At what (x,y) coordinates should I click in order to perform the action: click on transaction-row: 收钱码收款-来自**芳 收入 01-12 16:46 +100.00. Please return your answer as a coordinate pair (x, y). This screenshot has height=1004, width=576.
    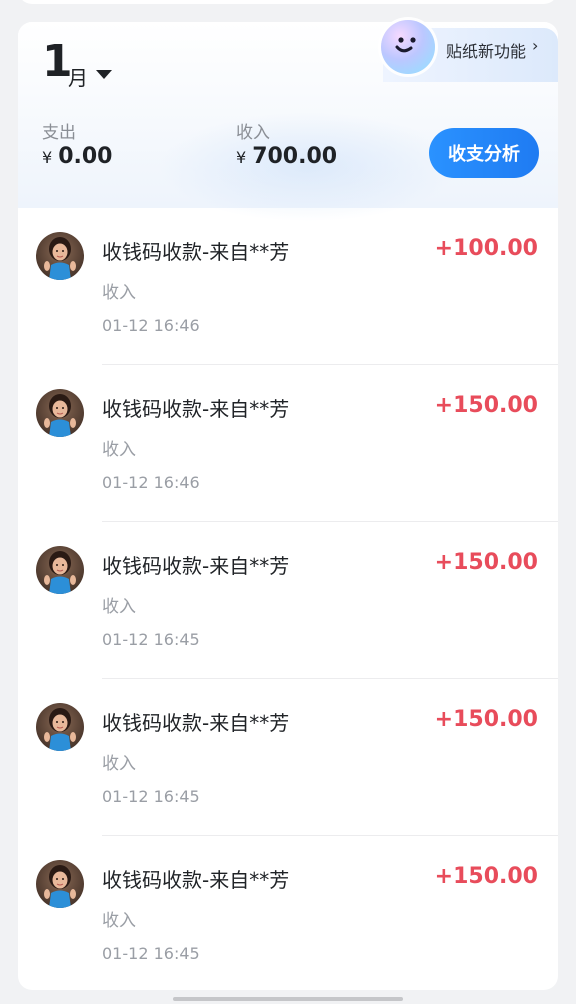
    Looking at the image, I should click on (288, 286).